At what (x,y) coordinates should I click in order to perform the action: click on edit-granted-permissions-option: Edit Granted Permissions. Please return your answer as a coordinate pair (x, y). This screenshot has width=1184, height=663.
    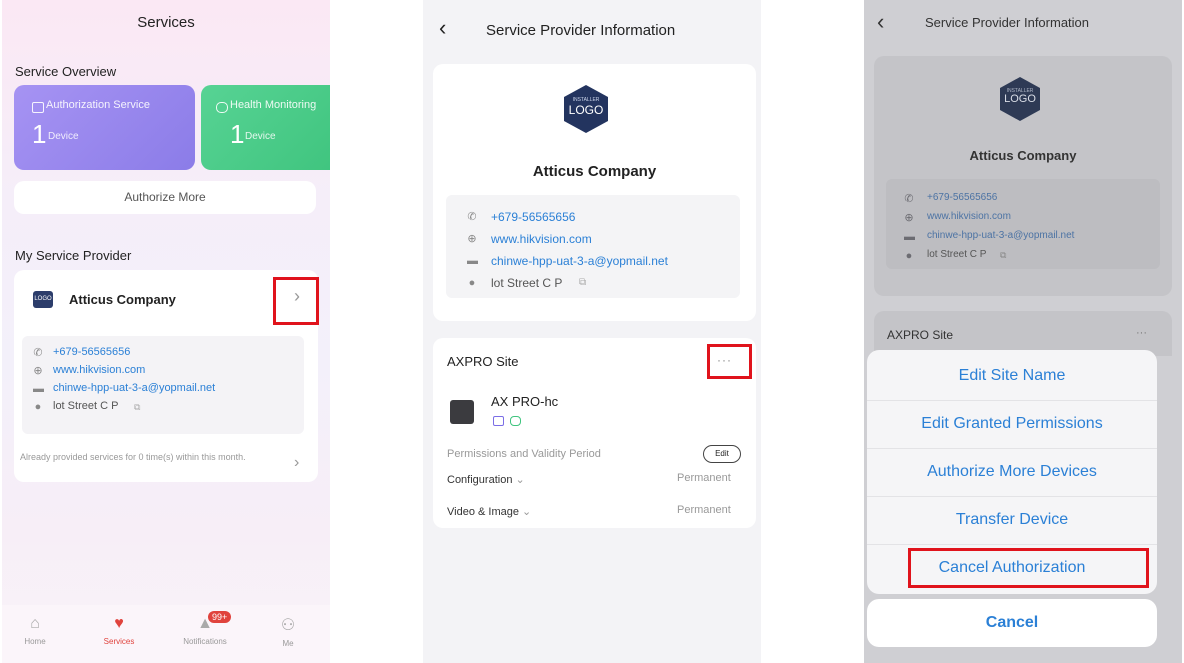
    Looking at the image, I should click on (1012, 424).